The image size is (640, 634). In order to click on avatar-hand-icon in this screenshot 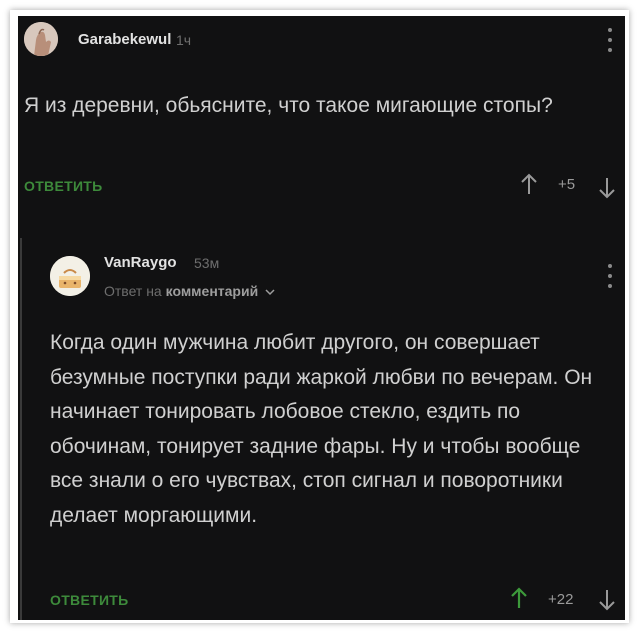, I will do `click(41, 39)`.